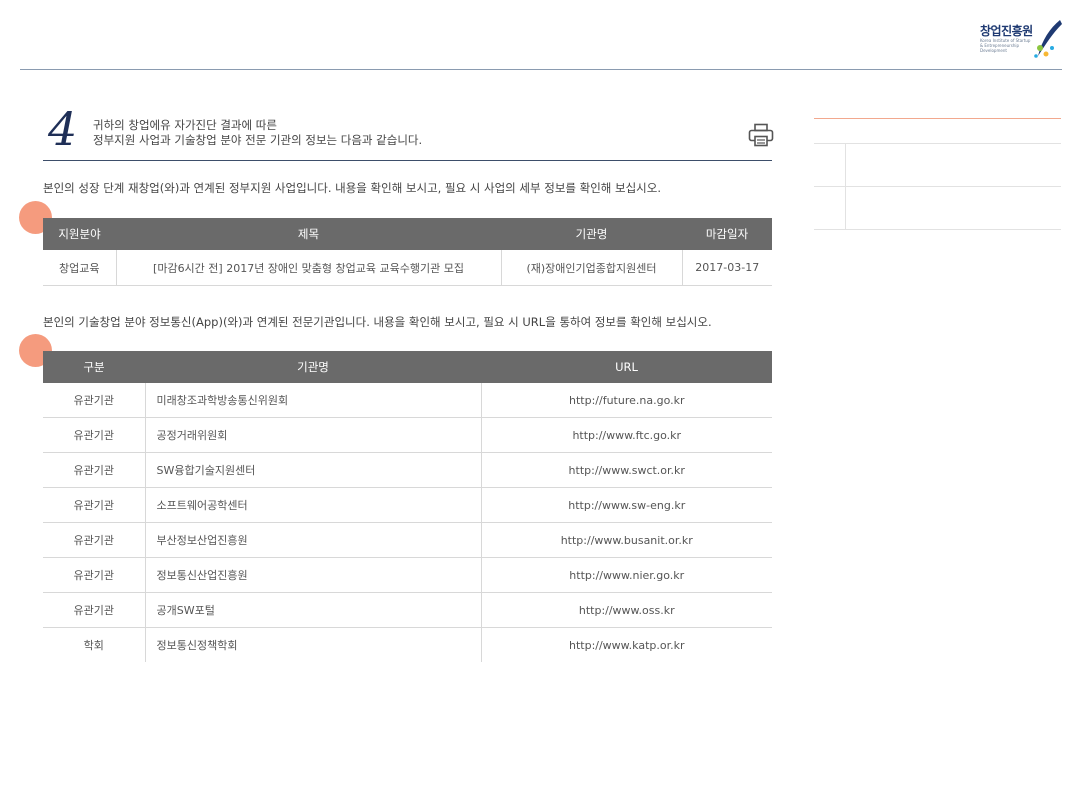  Describe the element at coordinates (626, 540) in the screenshot. I see `org-url-link: http://www.busanit.or.kr` at that location.